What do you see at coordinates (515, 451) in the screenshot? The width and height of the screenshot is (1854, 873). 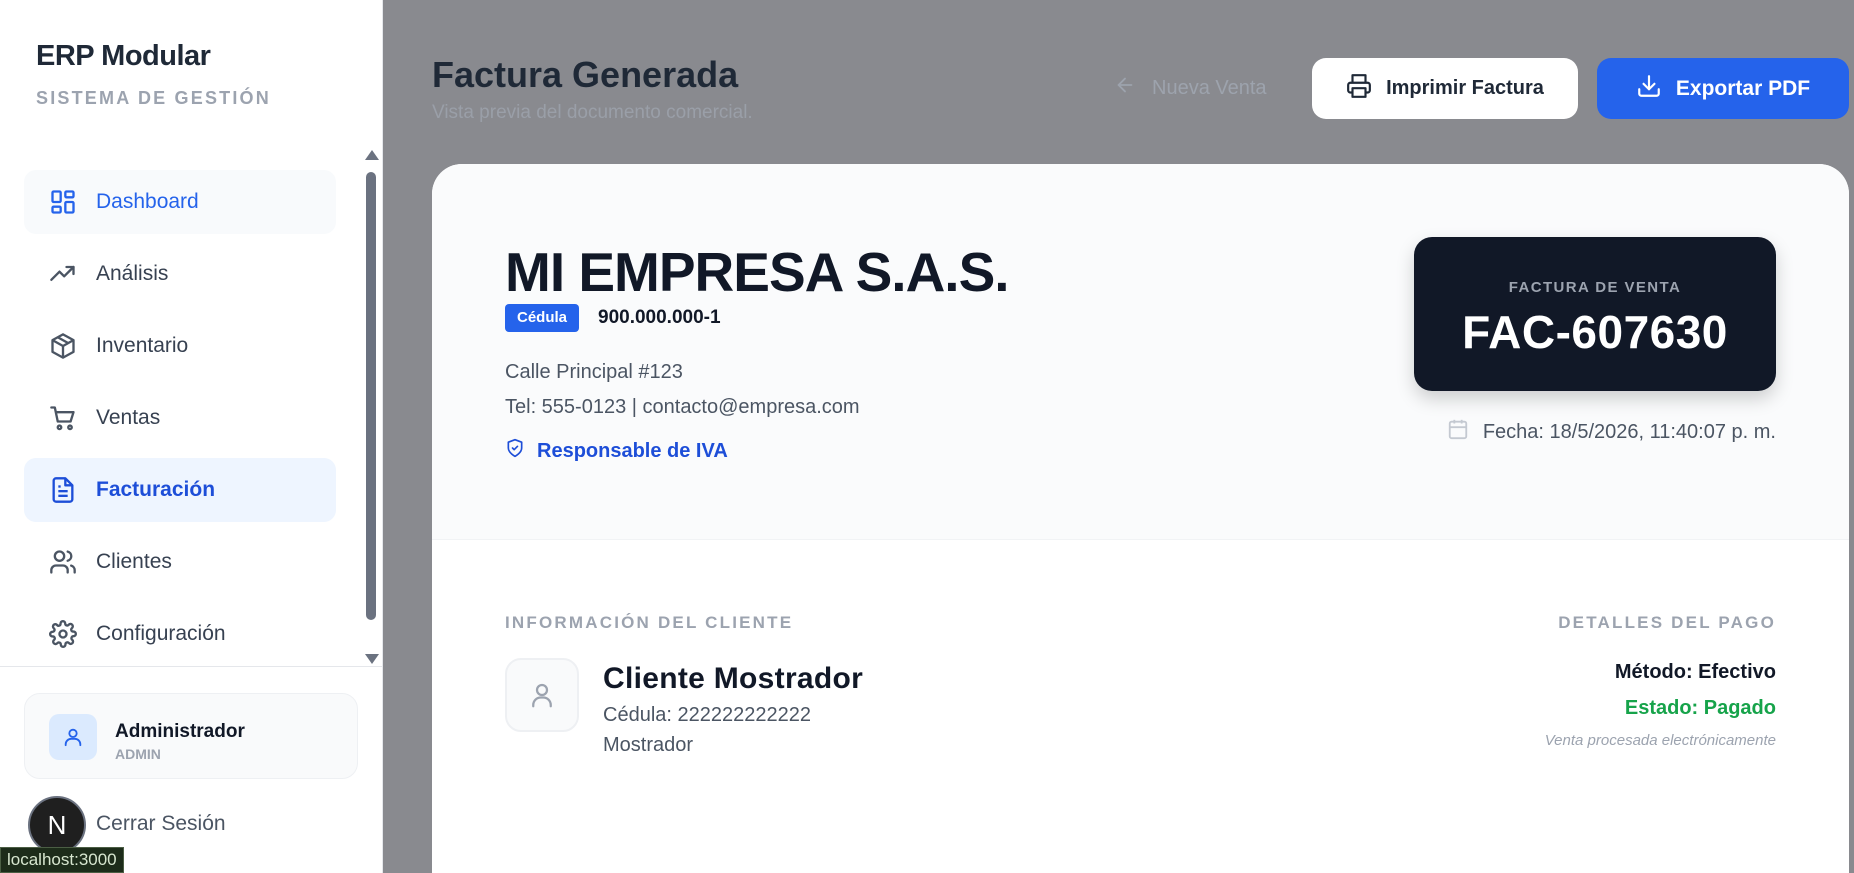 I see `shield-check-icon` at bounding box center [515, 451].